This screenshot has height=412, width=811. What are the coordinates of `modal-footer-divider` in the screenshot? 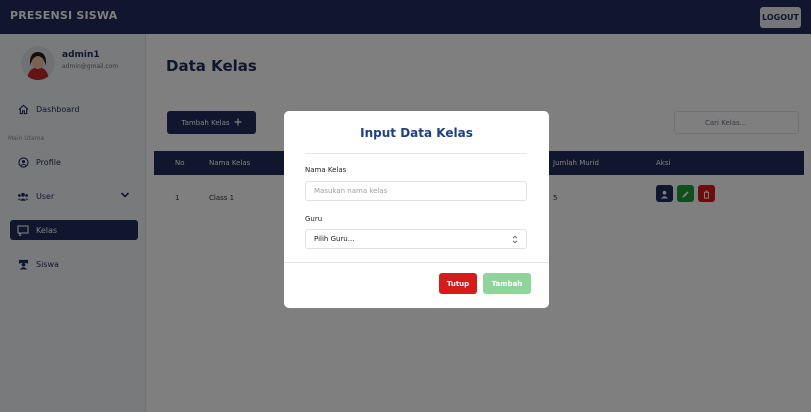 It's located at (416, 262).